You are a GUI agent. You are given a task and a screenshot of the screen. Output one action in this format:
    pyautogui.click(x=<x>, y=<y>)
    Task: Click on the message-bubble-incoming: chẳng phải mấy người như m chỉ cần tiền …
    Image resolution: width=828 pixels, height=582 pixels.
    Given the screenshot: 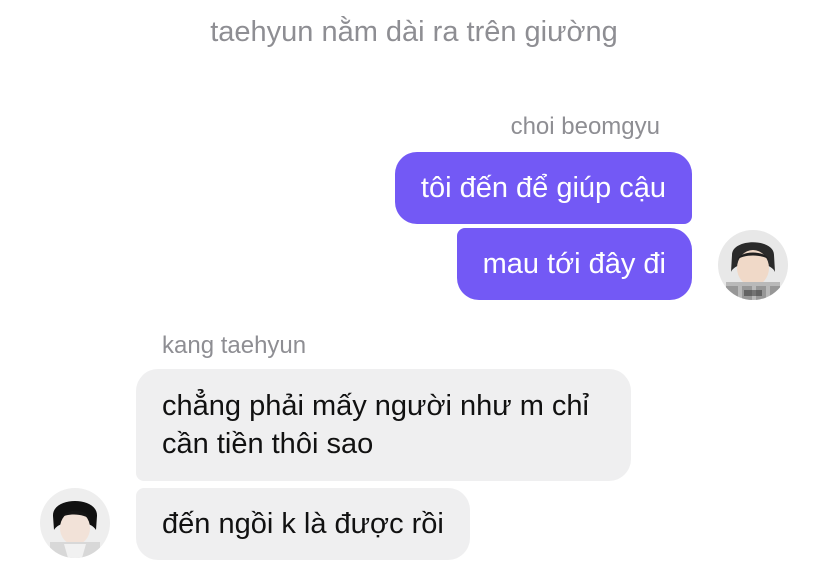 What is the action you would take?
    pyautogui.click(x=383, y=425)
    